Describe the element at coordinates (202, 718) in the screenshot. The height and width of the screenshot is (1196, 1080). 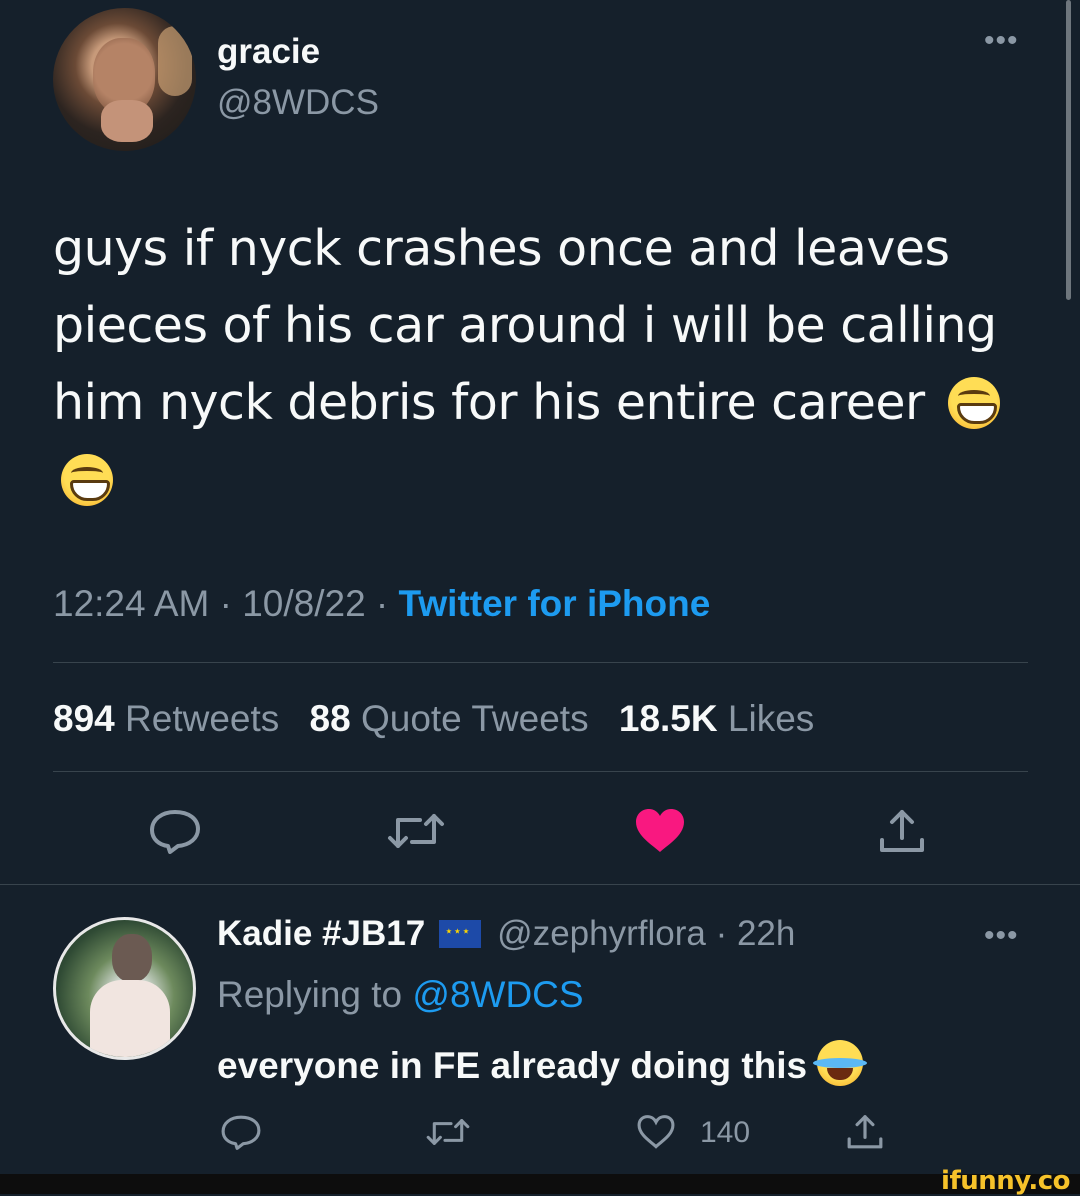
I see `retweets-label: Retweets` at that location.